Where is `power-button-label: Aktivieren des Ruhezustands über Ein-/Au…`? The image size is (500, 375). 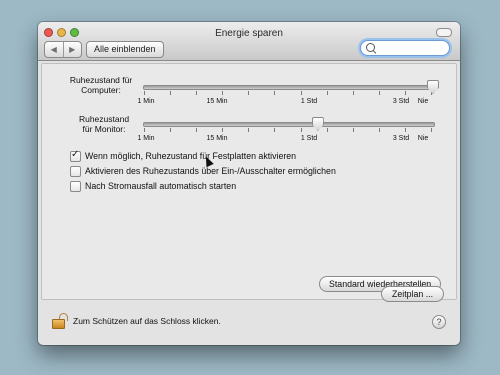 power-button-label: Aktivieren des Ruhezustands über Ein-/Au… is located at coordinates (210, 171).